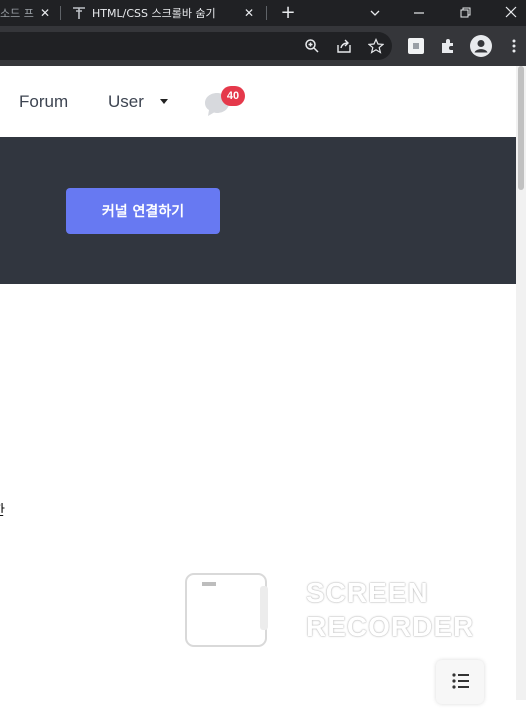  I want to click on list-icon, so click(460, 681).